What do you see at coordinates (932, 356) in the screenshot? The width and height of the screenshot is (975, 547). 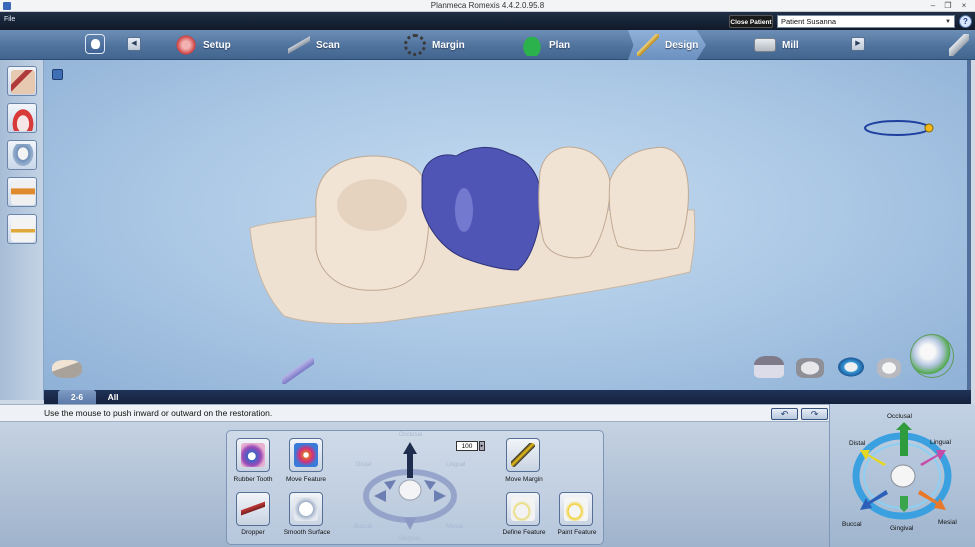 I see `orientation-gizmo-icon` at bounding box center [932, 356].